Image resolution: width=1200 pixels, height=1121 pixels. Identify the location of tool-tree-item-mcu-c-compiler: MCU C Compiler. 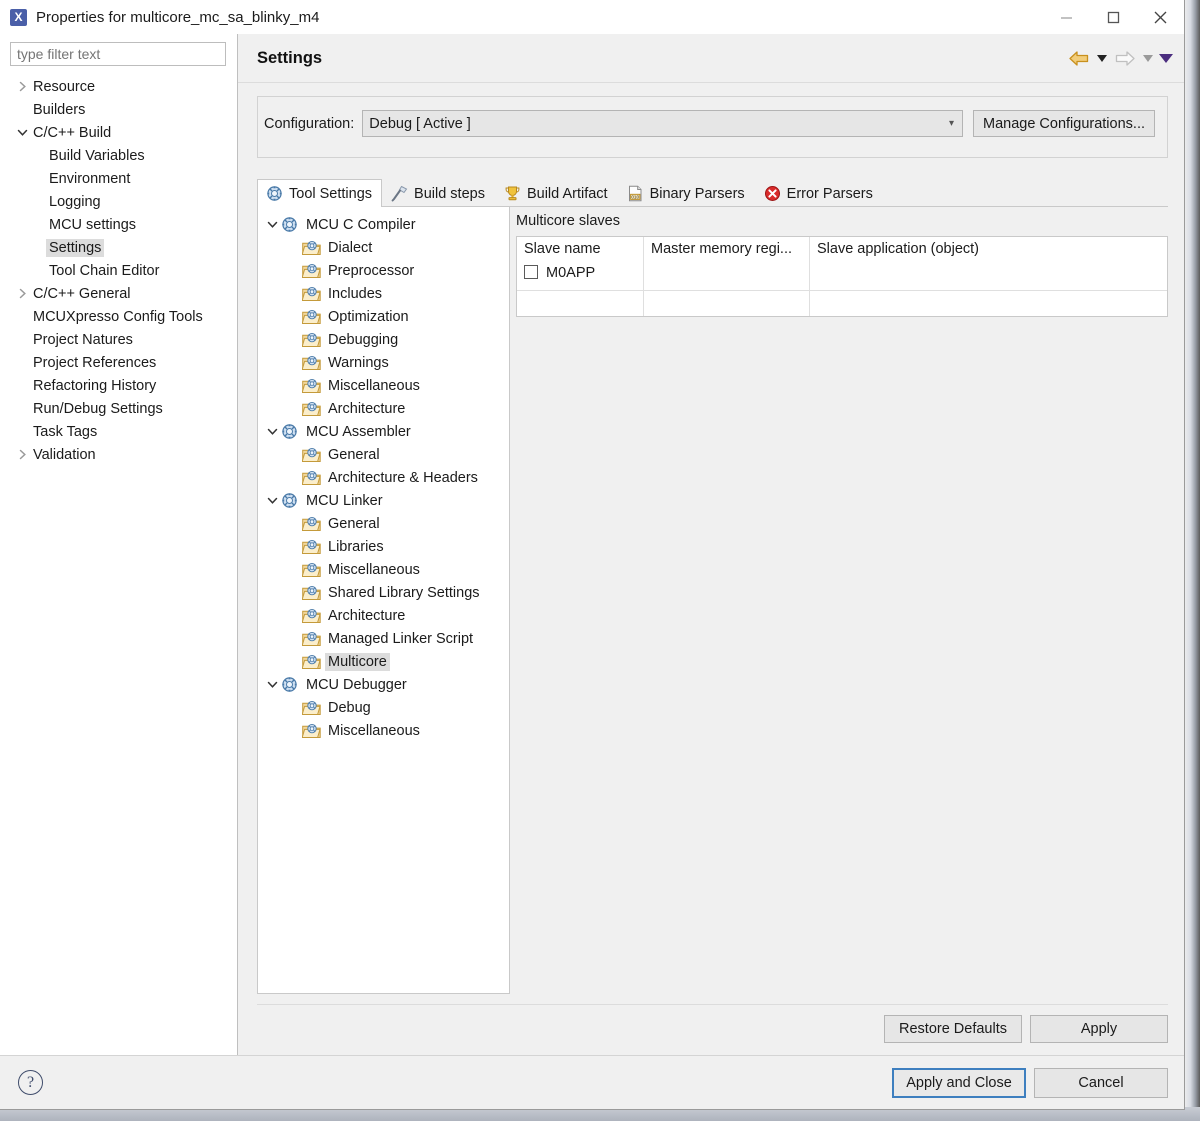
(383, 224).